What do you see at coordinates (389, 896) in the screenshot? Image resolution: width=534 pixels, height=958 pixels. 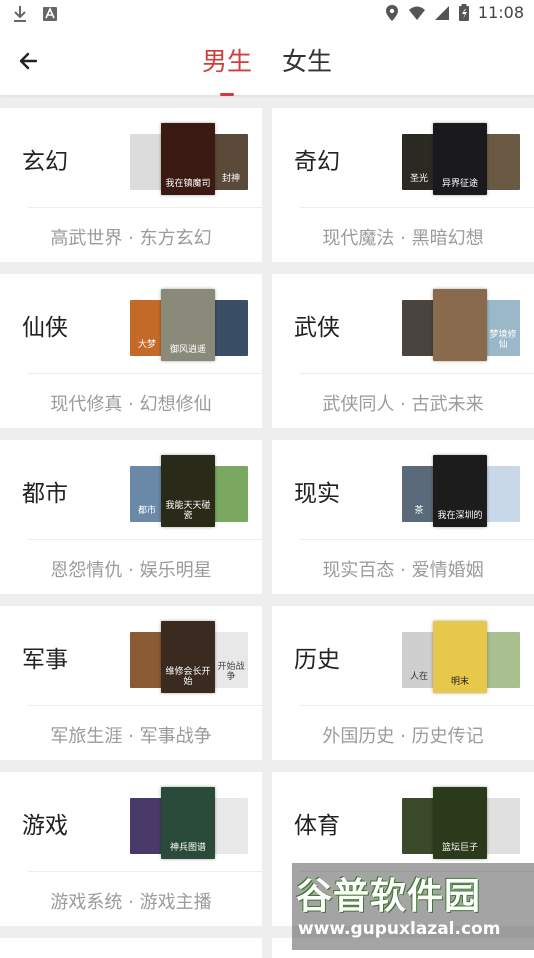 I see `watermark-title: 谷普软件园` at bounding box center [389, 896].